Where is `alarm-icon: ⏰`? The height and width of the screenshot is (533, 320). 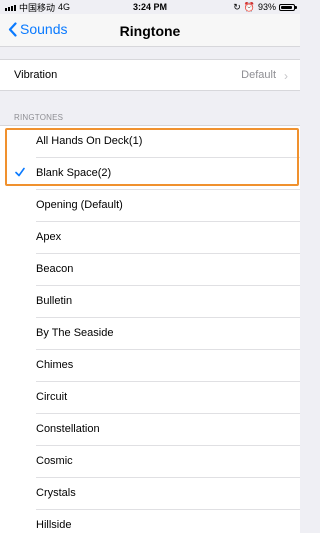 alarm-icon: ⏰ is located at coordinates (249, 6).